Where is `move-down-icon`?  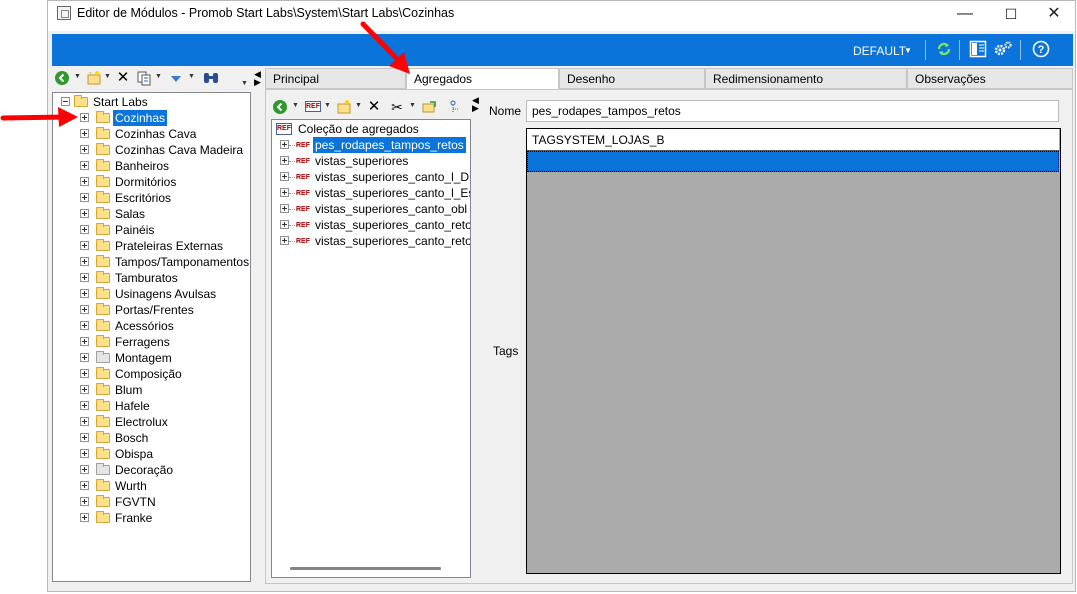 move-down-icon is located at coordinates (176, 78).